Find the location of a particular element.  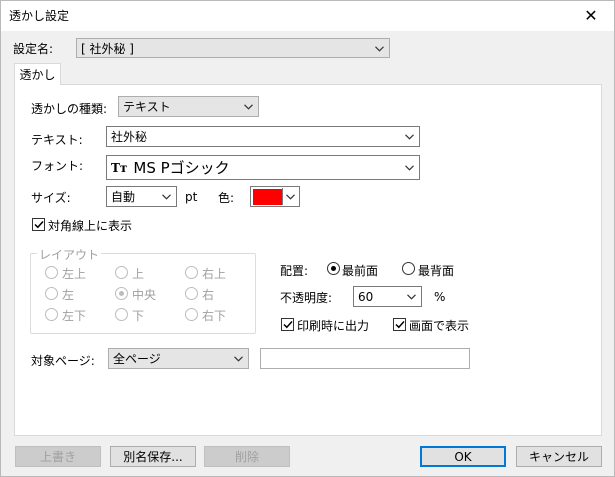

layout-radio-left is located at coordinates (51, 293).